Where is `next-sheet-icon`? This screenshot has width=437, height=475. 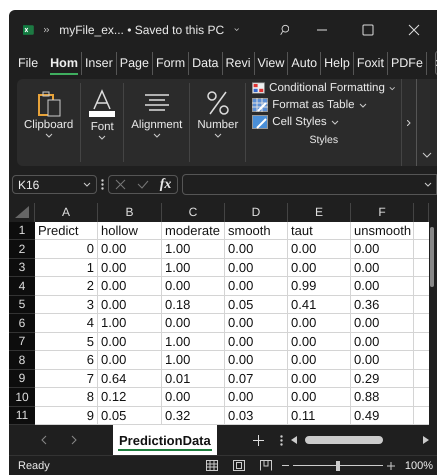
next-sheet-icon is located at coordinates (74, 440).